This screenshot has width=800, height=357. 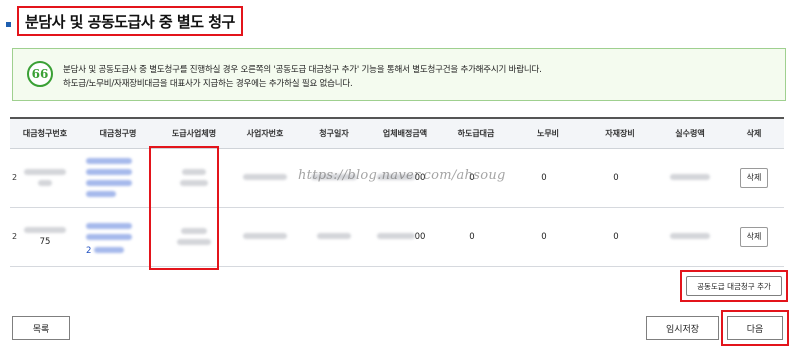 I want to click on claim-no-line2: 75, so click(x=45, y=241).